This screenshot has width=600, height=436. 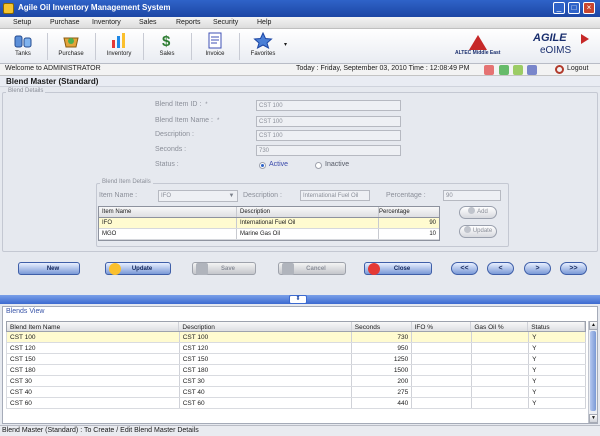 I want to click on item-name-cell: IFO, so click(x=168, y=223).